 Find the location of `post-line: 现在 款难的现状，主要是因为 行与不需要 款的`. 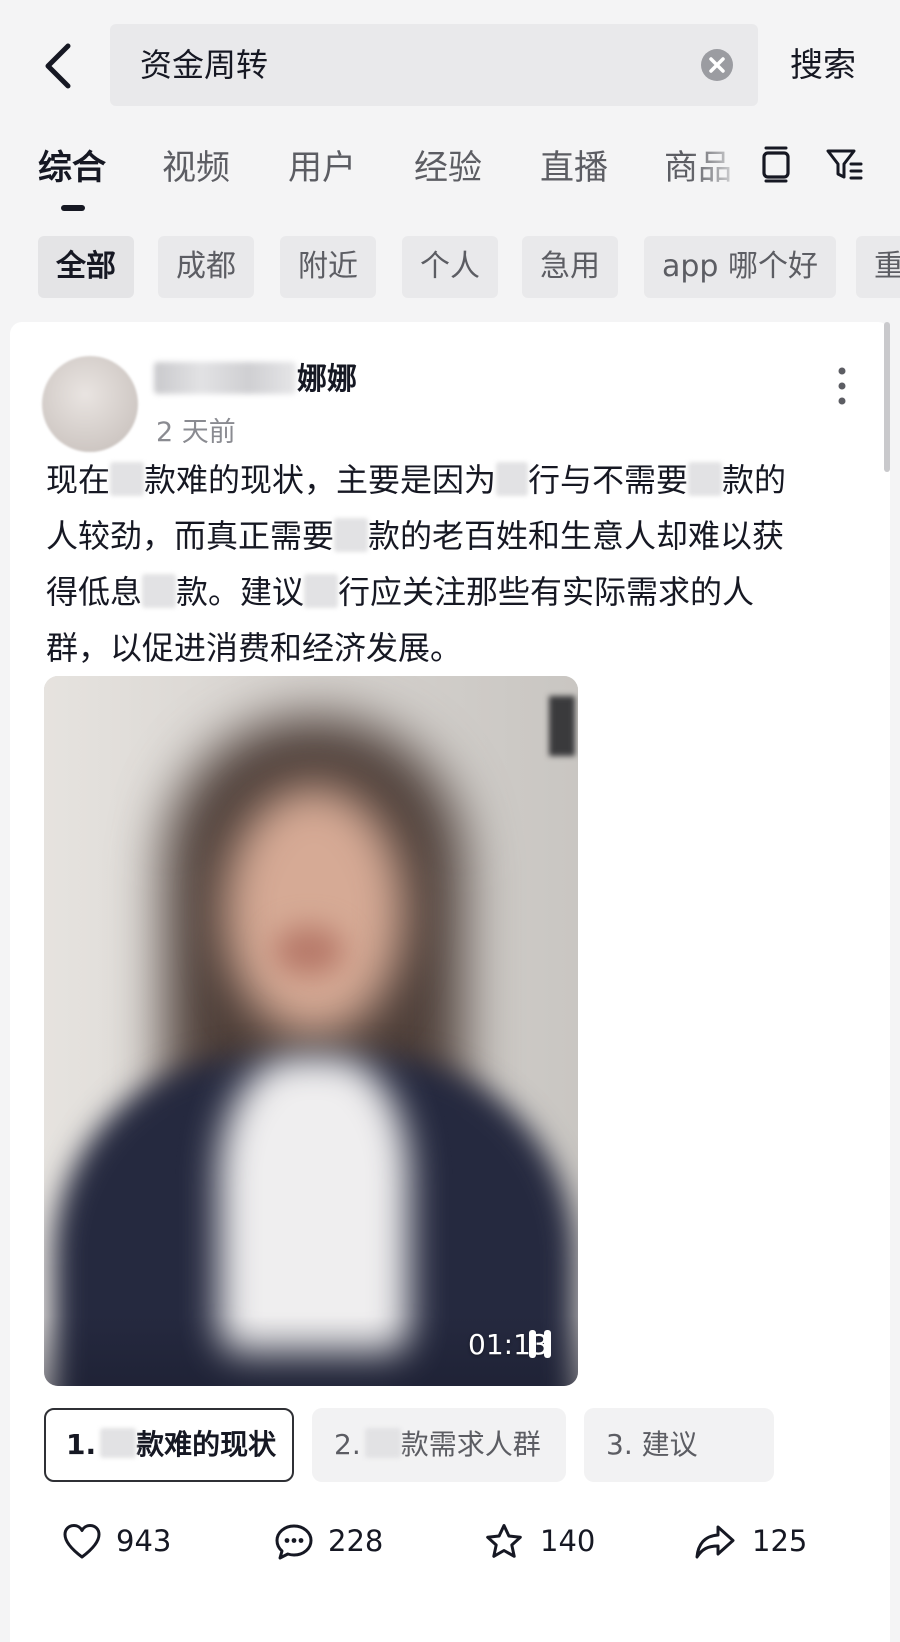

post-line: 现在 款难的现状，主要是因为 行与不需要 款的 is located at coordinates (416, 480).